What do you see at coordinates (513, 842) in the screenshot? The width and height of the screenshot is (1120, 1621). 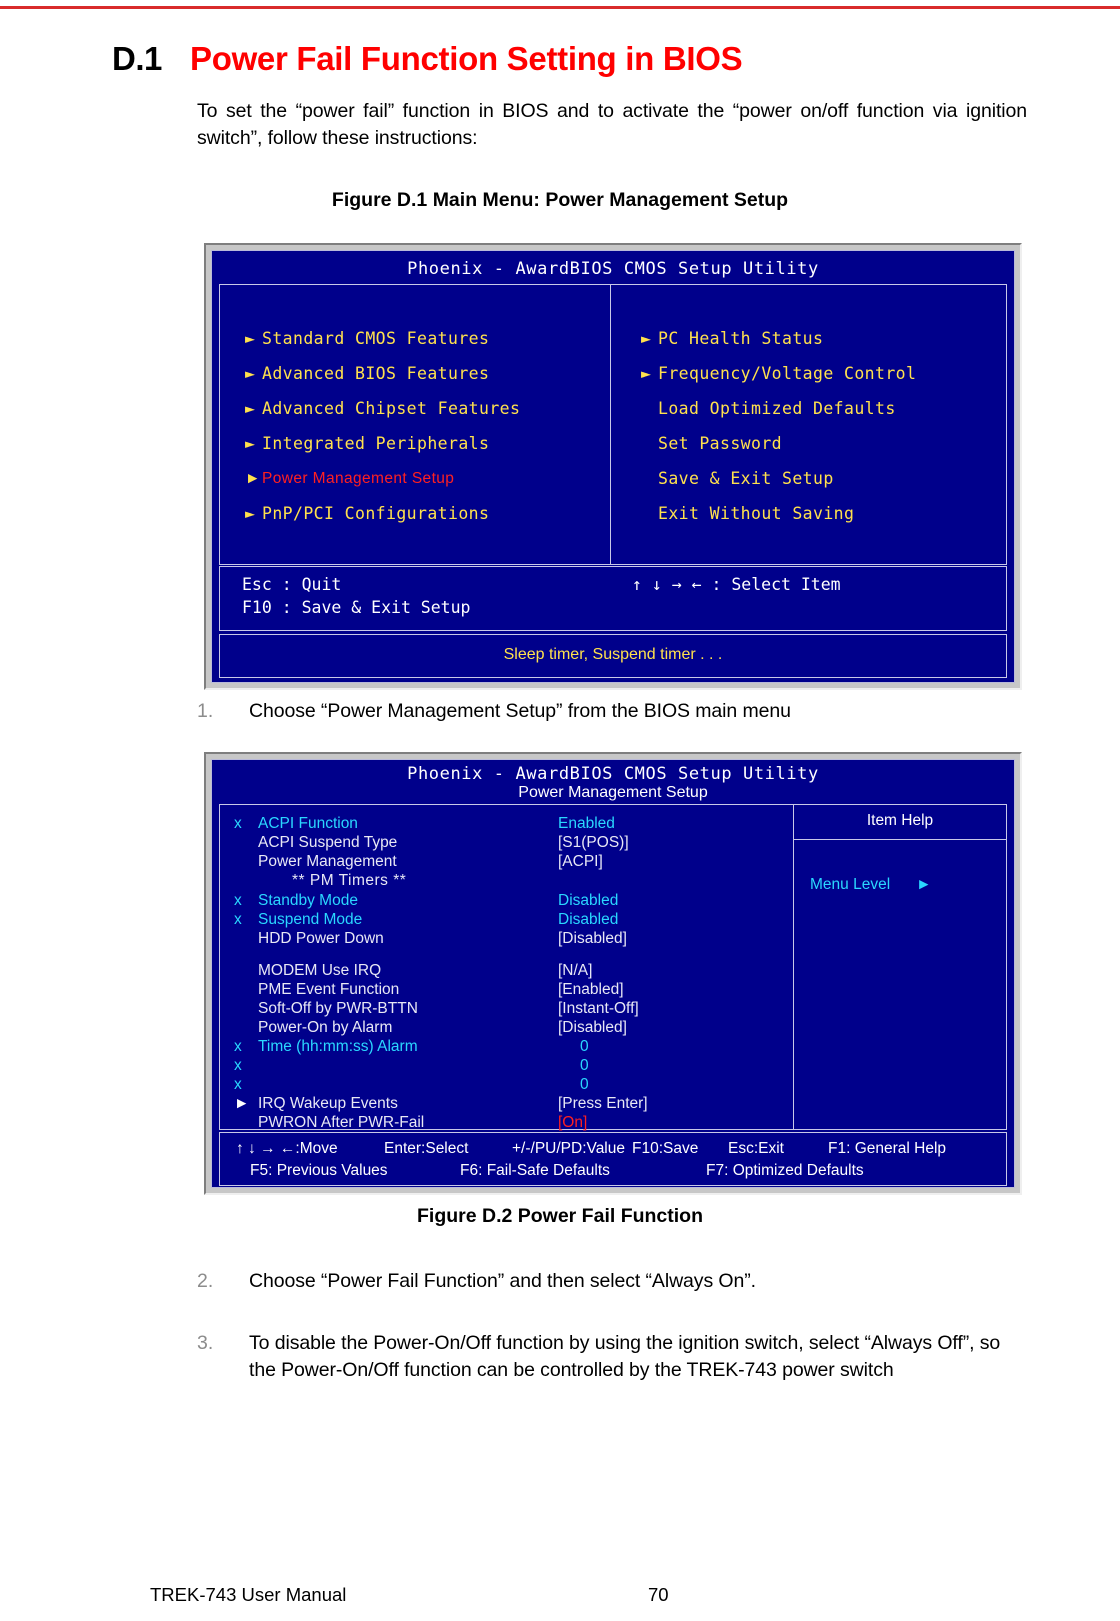 I see `bios-pm-setting-row: ACPI Suspend Type [S1(POS)]` at bounding box center [513, 842].